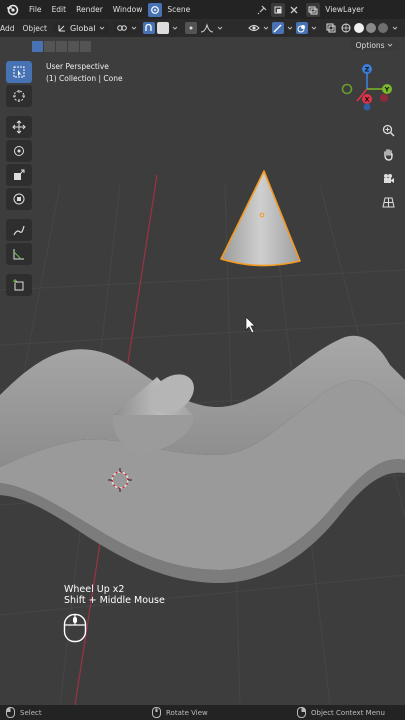 The height and width of the screenshot is (720, 405). What do you see at coordinates (19, 199) in the screenshot?
I see `transform-tool-icon` at bounding box center [19, 199].